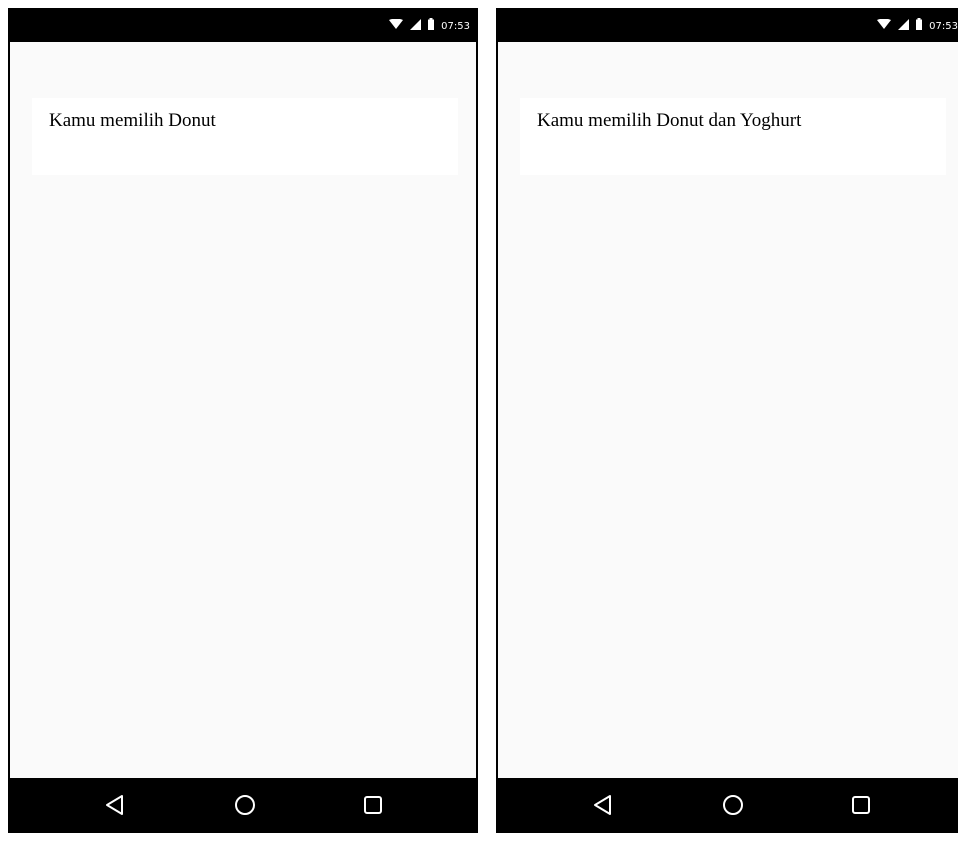 Image resolution: width=958 pixels, height=841 pixels. Describe the element at coordinates (132, 120) in the screenshot. I see `selection-message: Kamu memilih Donut` at that location.